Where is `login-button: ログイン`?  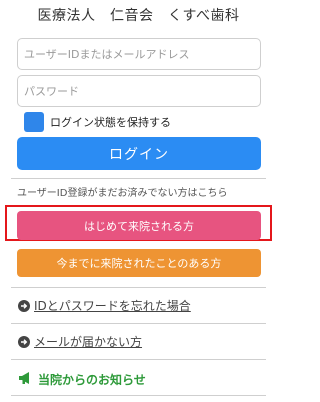 login-button: ログイン is located at coordinates (139, 153).